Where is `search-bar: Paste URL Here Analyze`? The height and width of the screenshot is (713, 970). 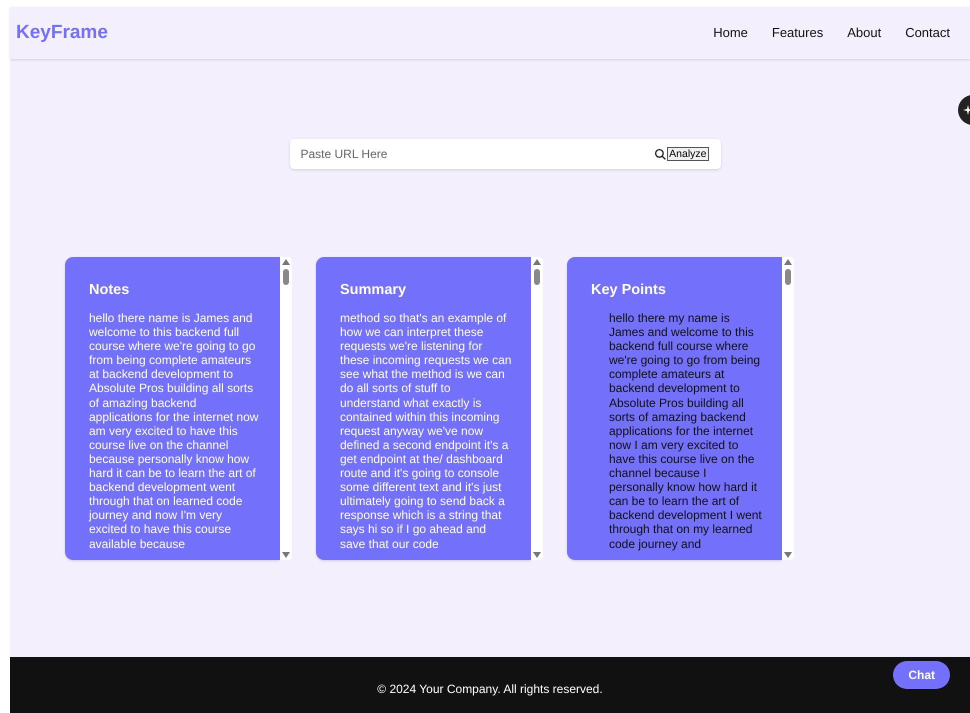 search-bar: Paste URL Here Analyze is located at coordinates (505, 154).